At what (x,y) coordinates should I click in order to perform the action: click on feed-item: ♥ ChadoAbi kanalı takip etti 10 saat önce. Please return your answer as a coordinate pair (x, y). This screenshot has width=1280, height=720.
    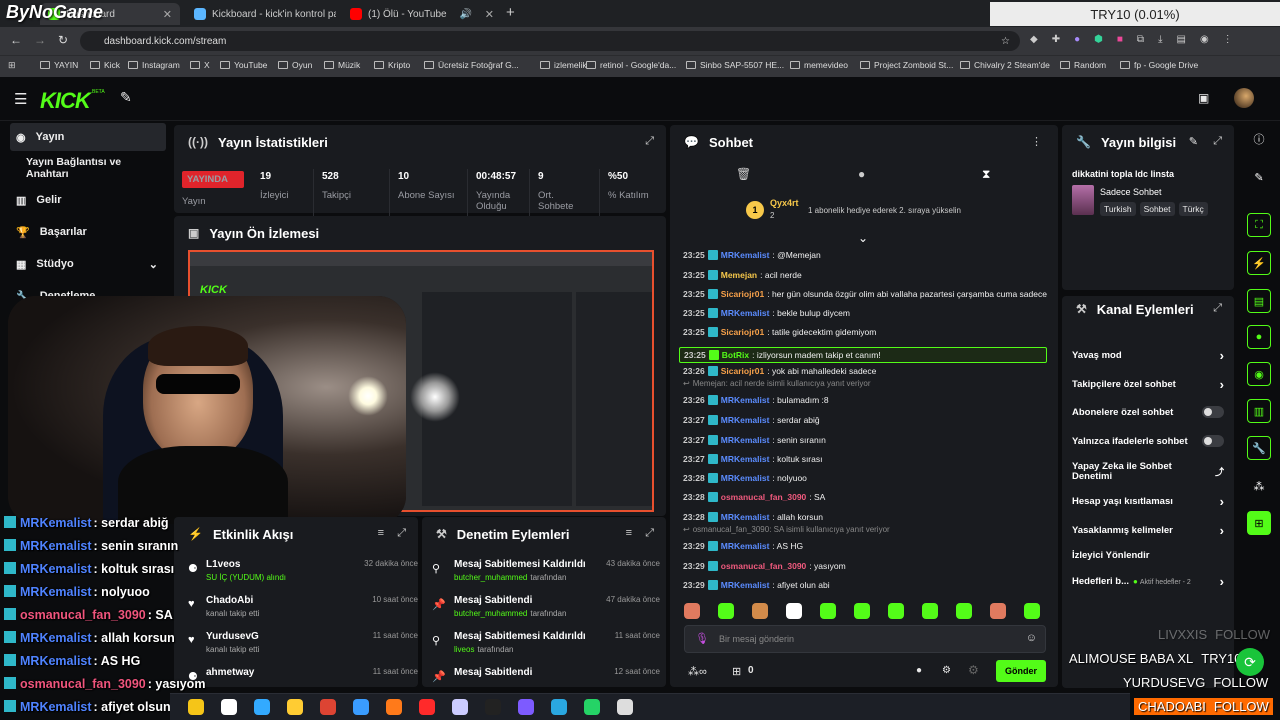
    Looking at the image, I should click on (303, 612).